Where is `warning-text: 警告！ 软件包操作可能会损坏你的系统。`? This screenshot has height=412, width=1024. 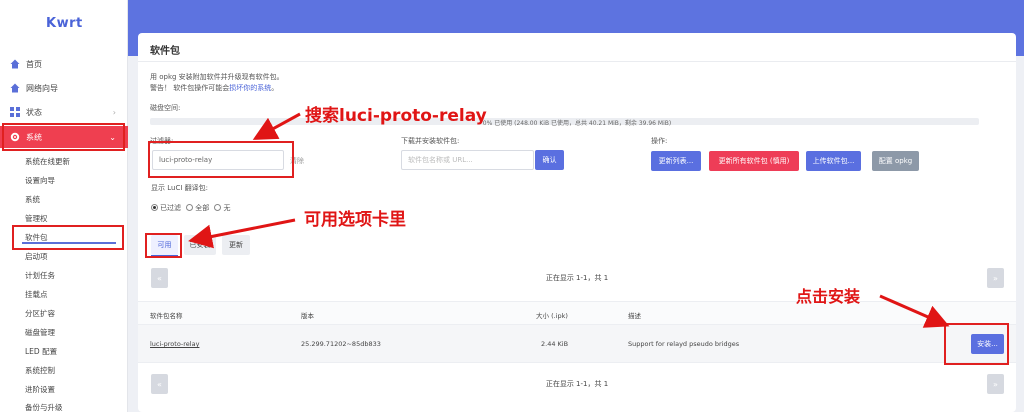
warning-text: 警告！ 软件包操作可能会损坏你的系统。 is located at coordinates (214, 88).